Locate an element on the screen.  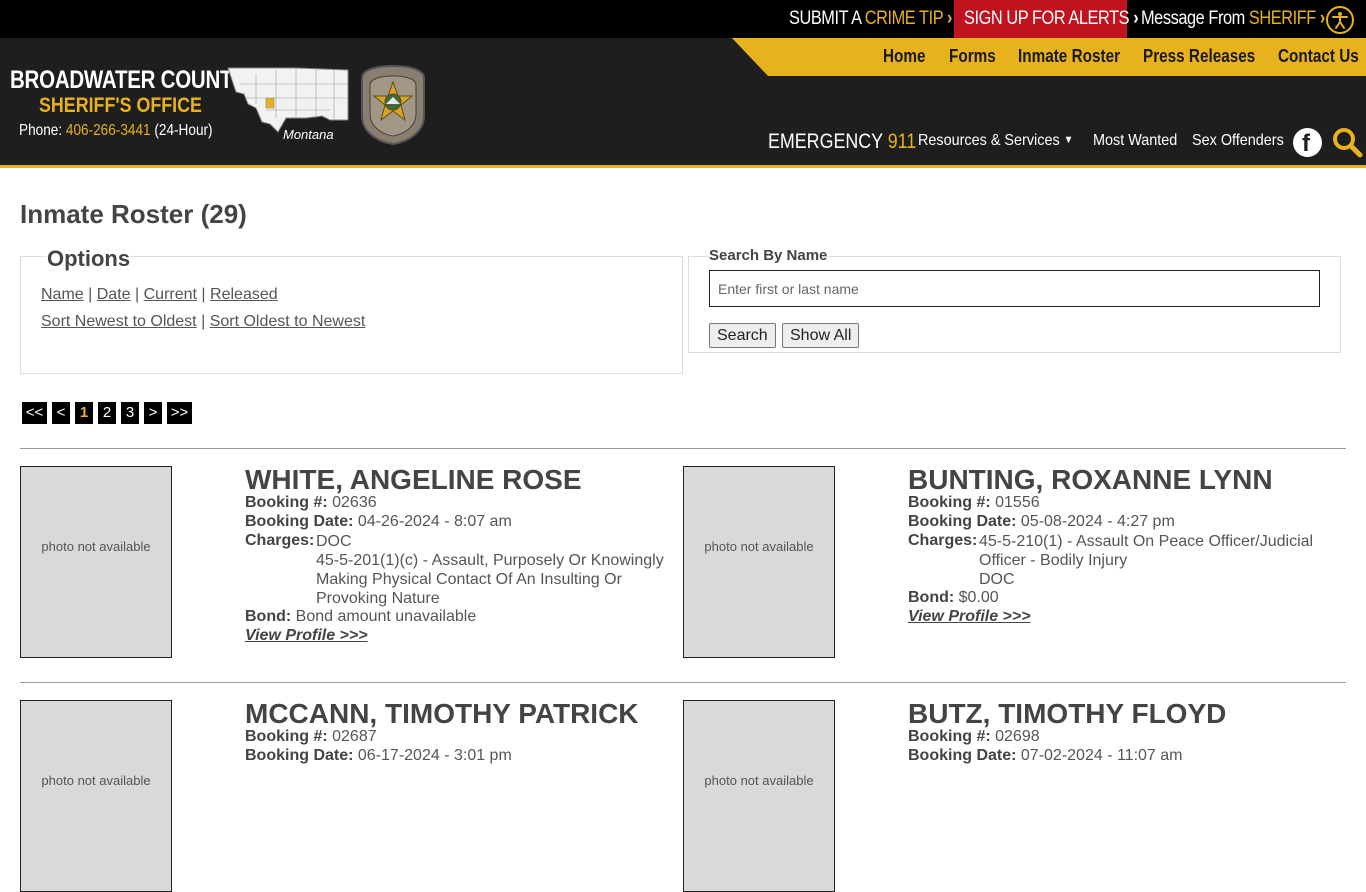
message-text-b: SHERIFF is located at coordinates (1282, 18).